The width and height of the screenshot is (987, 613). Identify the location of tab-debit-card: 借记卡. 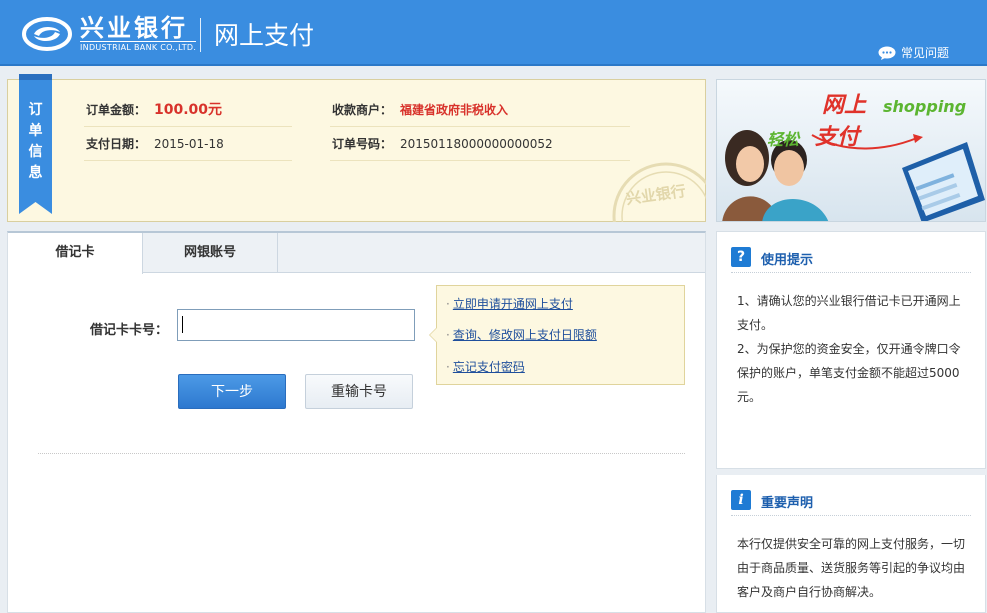
(75, 253).